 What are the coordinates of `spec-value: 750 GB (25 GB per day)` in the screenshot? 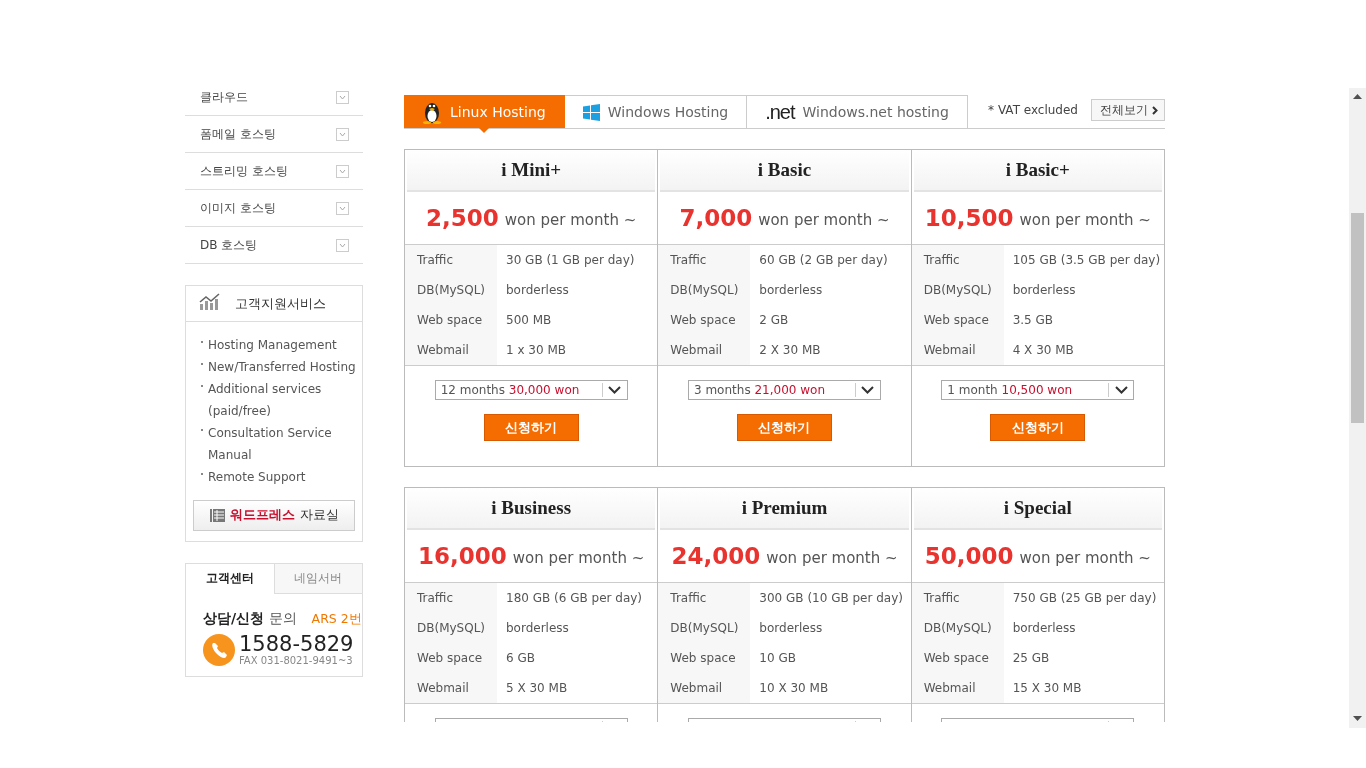 It's located at (1084, 598).